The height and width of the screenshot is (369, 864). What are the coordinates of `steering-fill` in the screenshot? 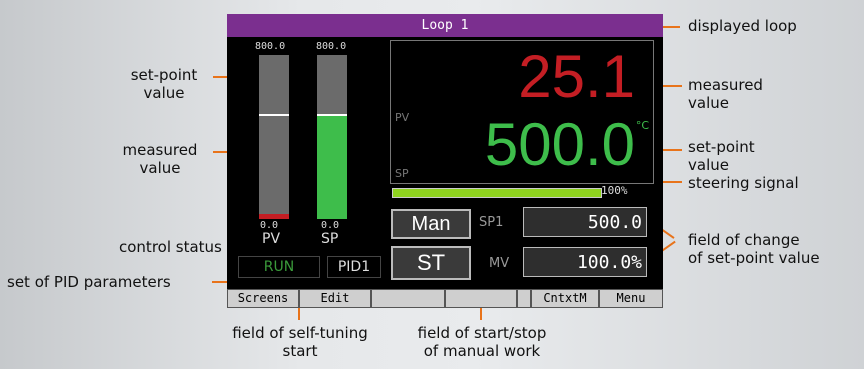 It's located at (497, 193).